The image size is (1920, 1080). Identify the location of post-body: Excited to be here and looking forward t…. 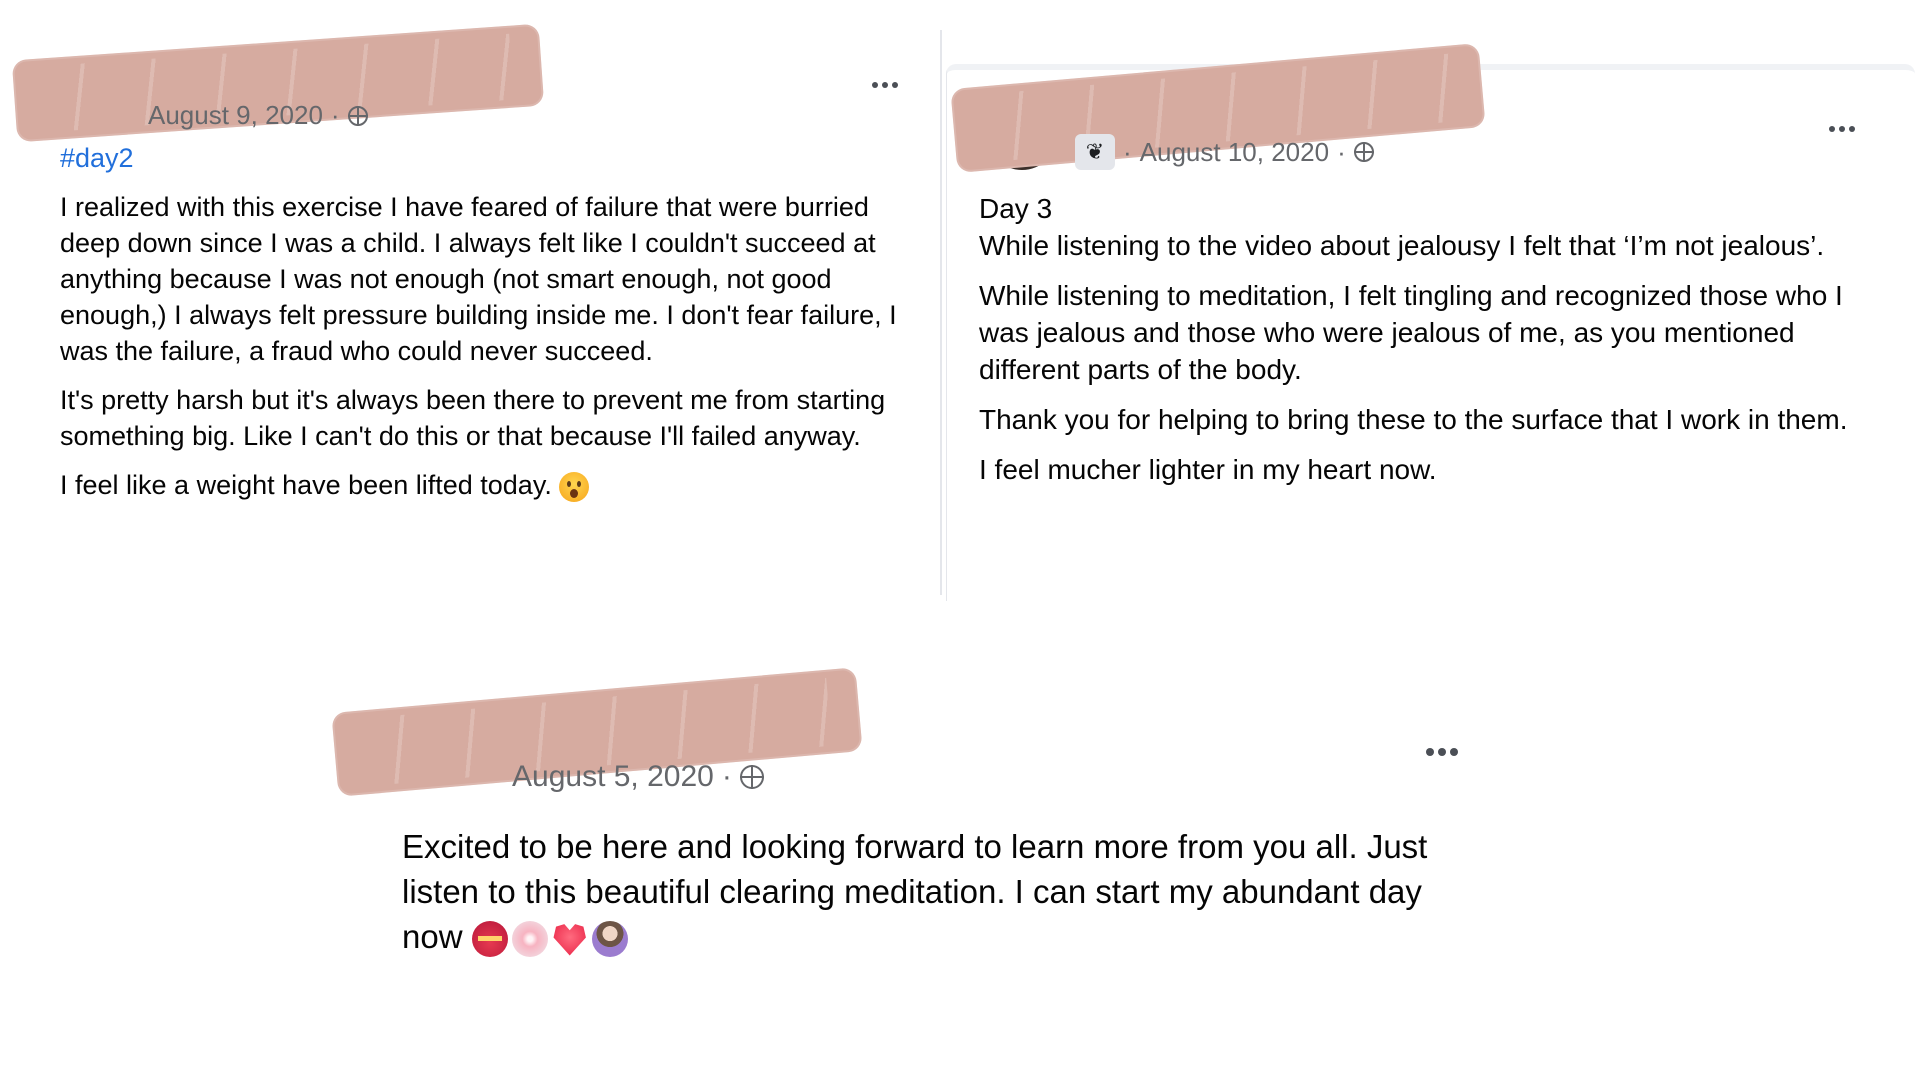
(922, 898).